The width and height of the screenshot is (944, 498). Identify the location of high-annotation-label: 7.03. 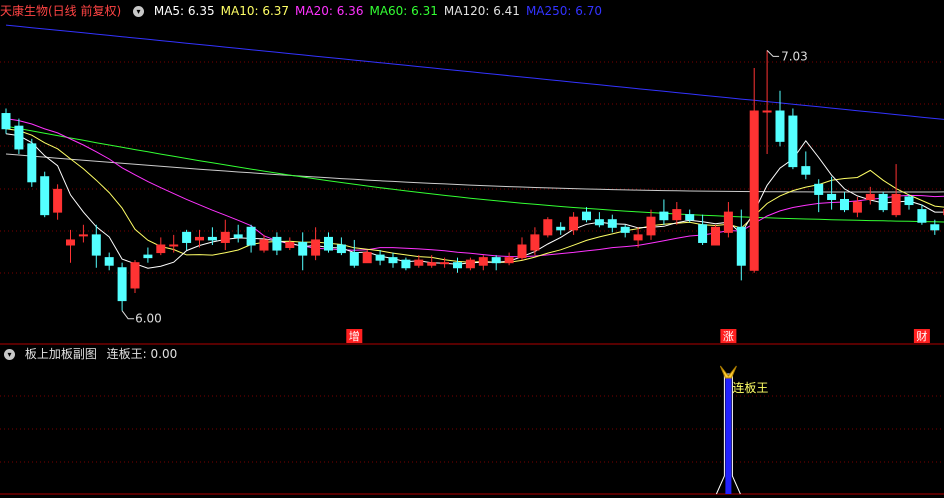
(794, 56).